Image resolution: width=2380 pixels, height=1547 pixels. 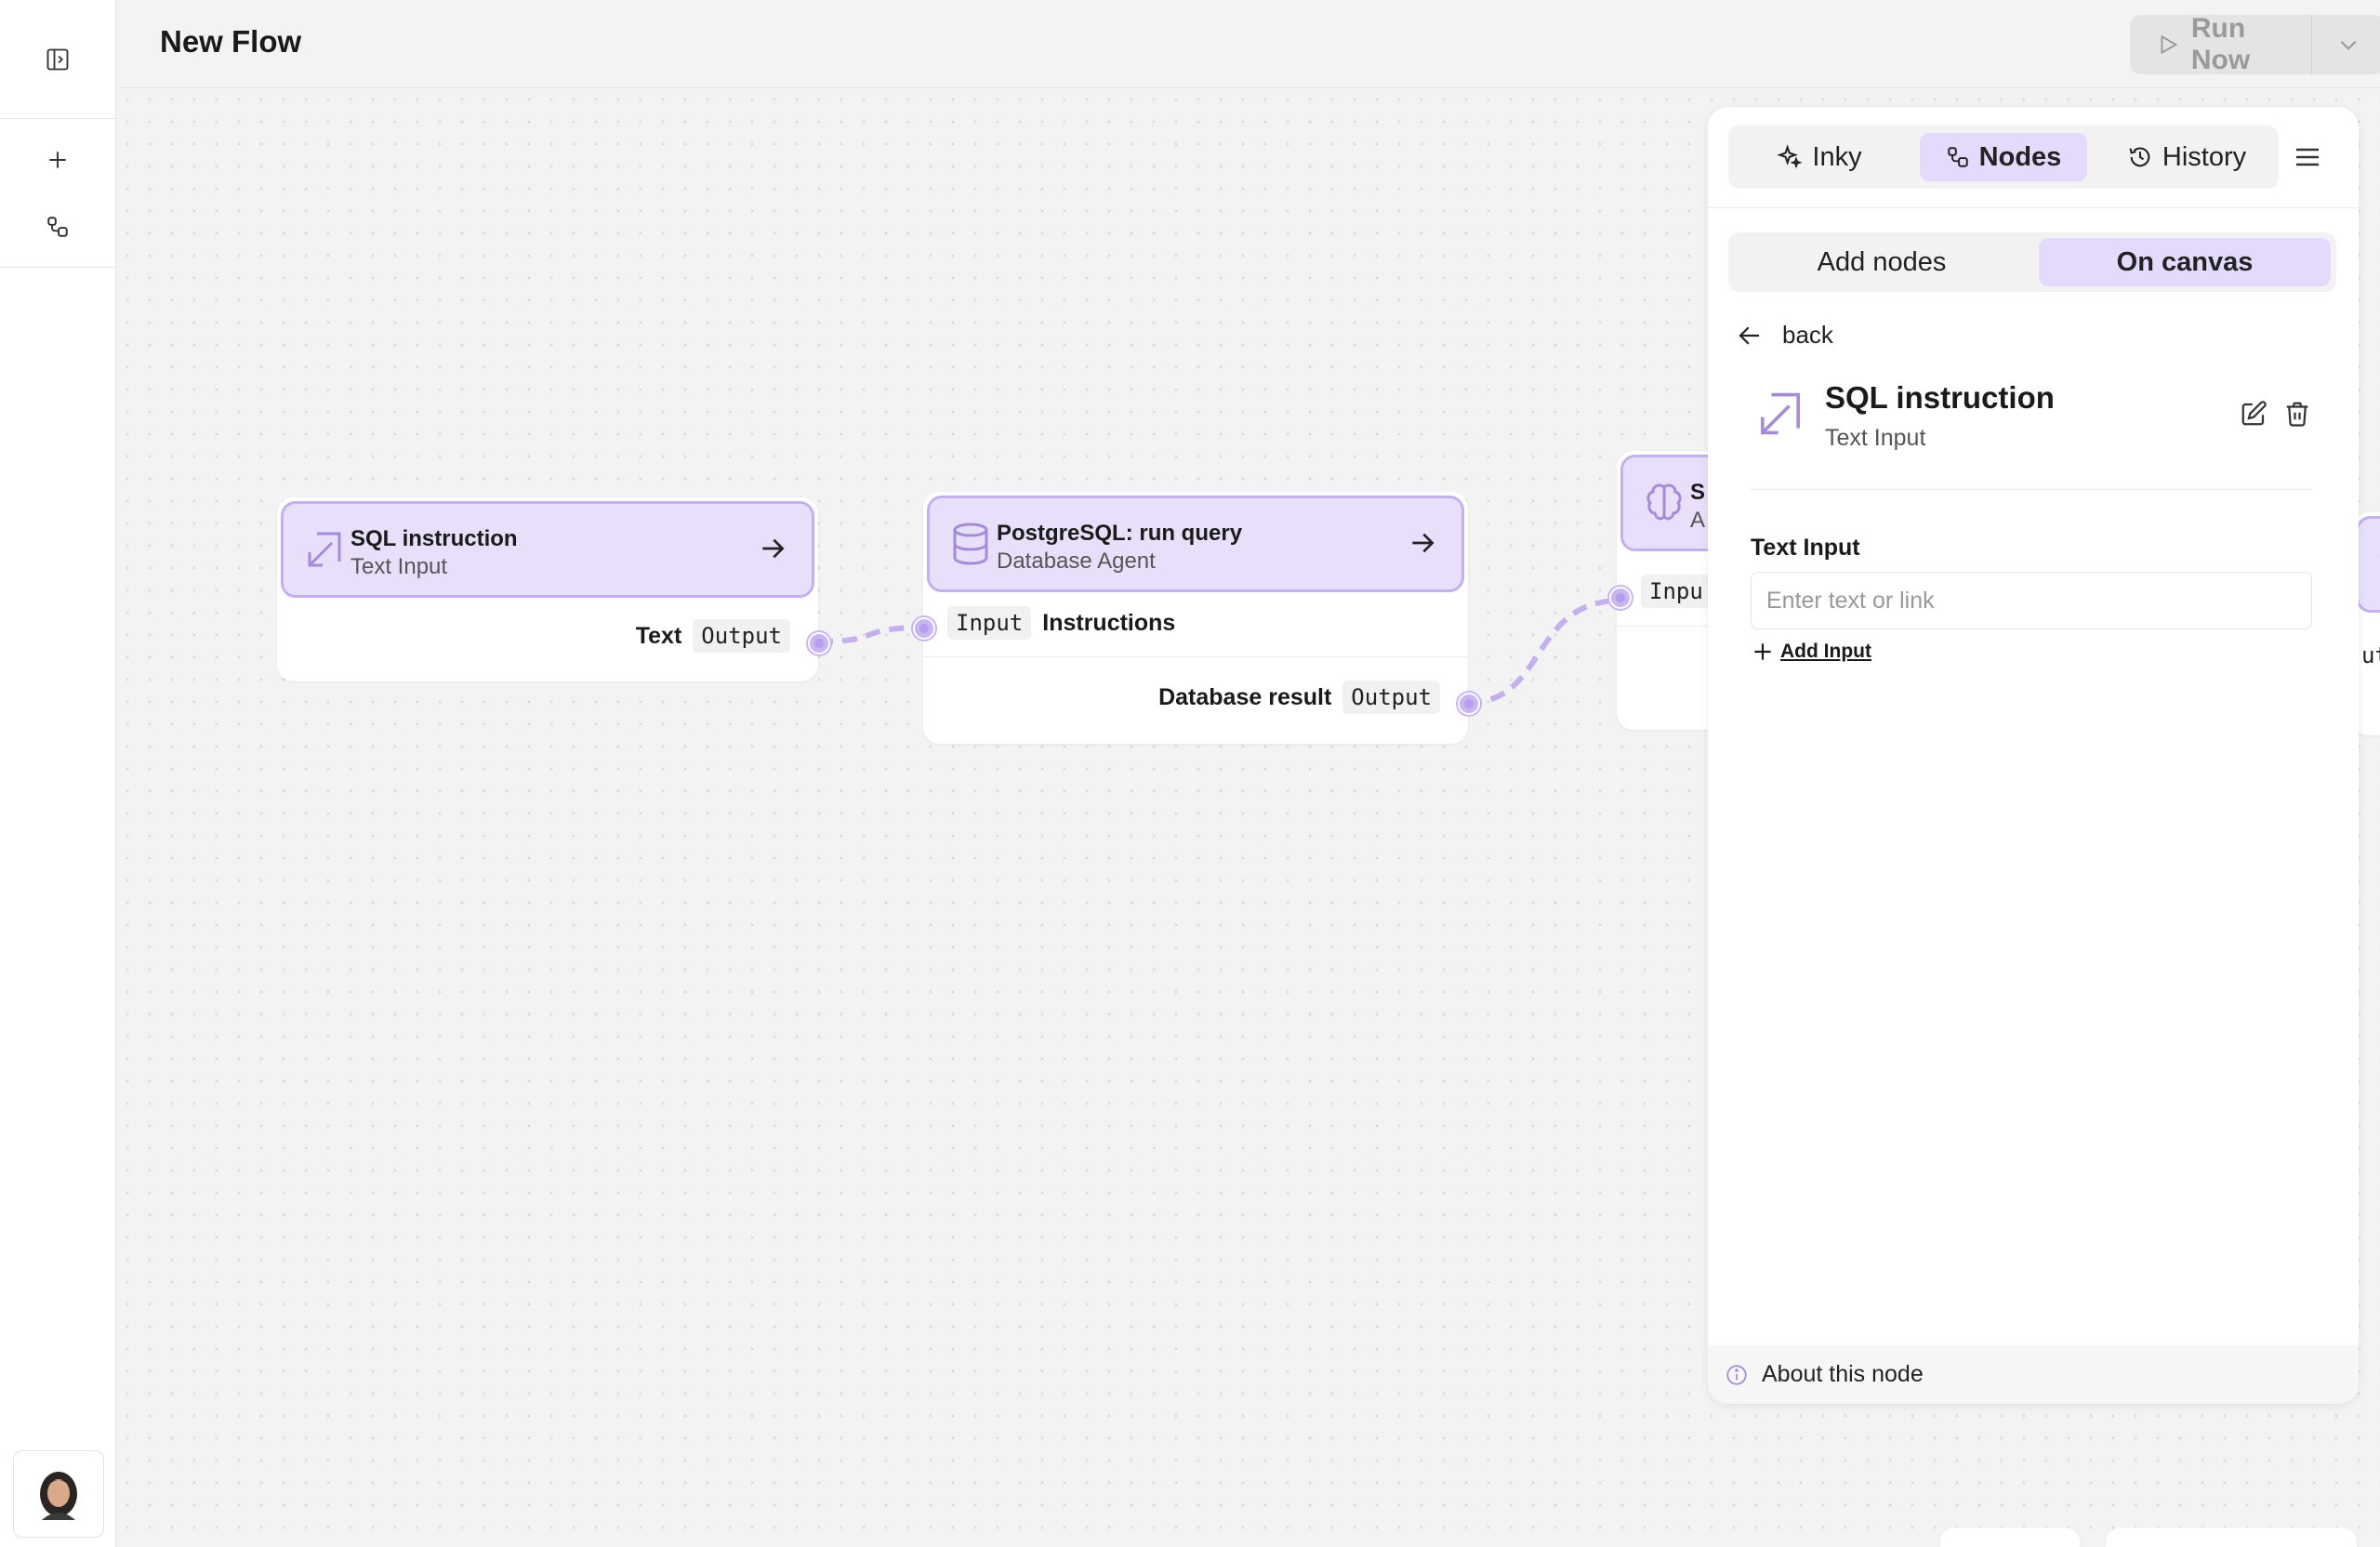 What do you see at coordinates (58, 773) in the screenshot?
I see `left-sidebar` at bounding box center [58, 773].